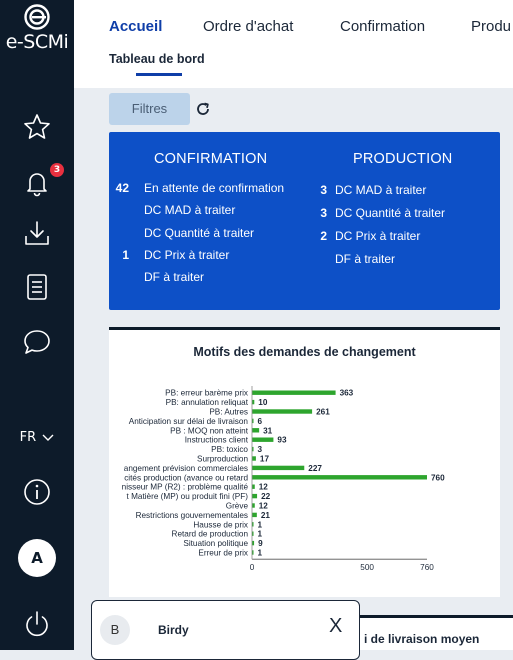  What do you see at coordinates (186, 477) in the screenshot?
I see `category-label: cités production (avance ou retard` at bounding box center [186, 477].